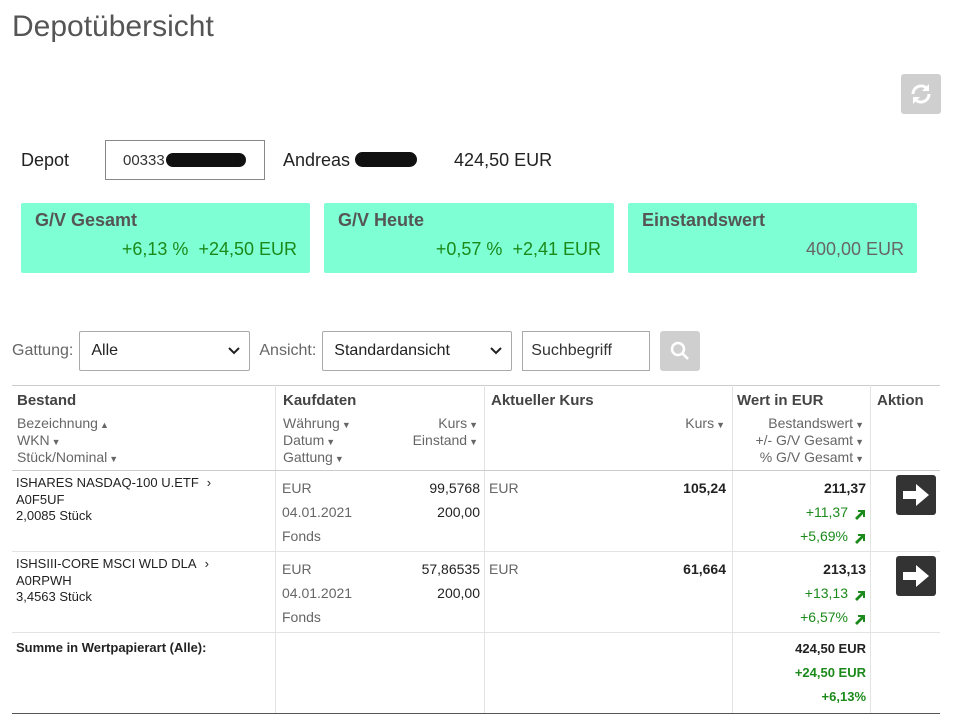 The image size is (962, 721). What do you see at coordinates (469, 249) in the screenshot?
I see `kpi-pct: +0,57 %` at bounding box center [469, 249].